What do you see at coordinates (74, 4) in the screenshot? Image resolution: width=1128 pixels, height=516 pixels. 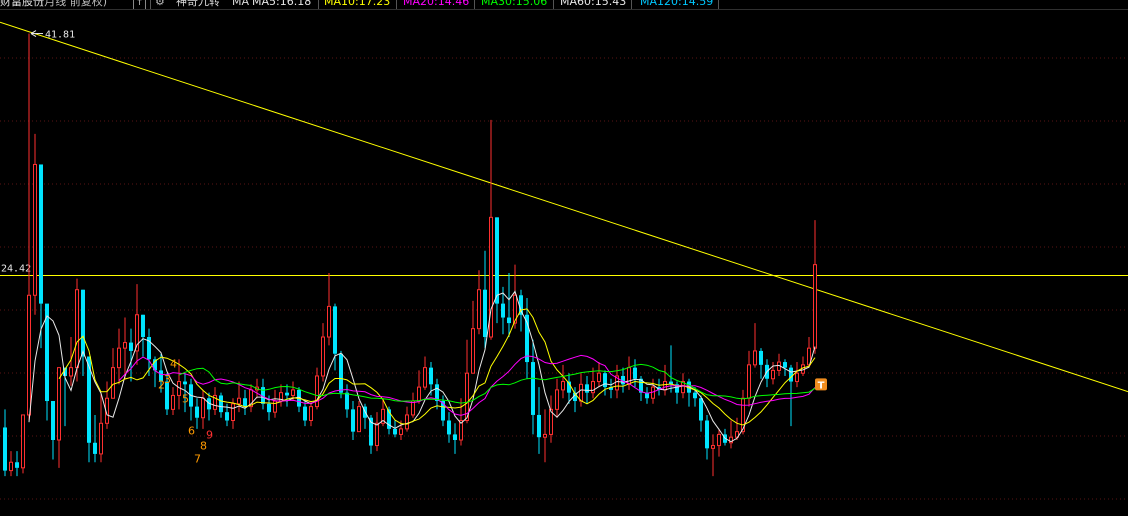 I see `period-info: (月线 前复权)` at bounding box center [74, 4].